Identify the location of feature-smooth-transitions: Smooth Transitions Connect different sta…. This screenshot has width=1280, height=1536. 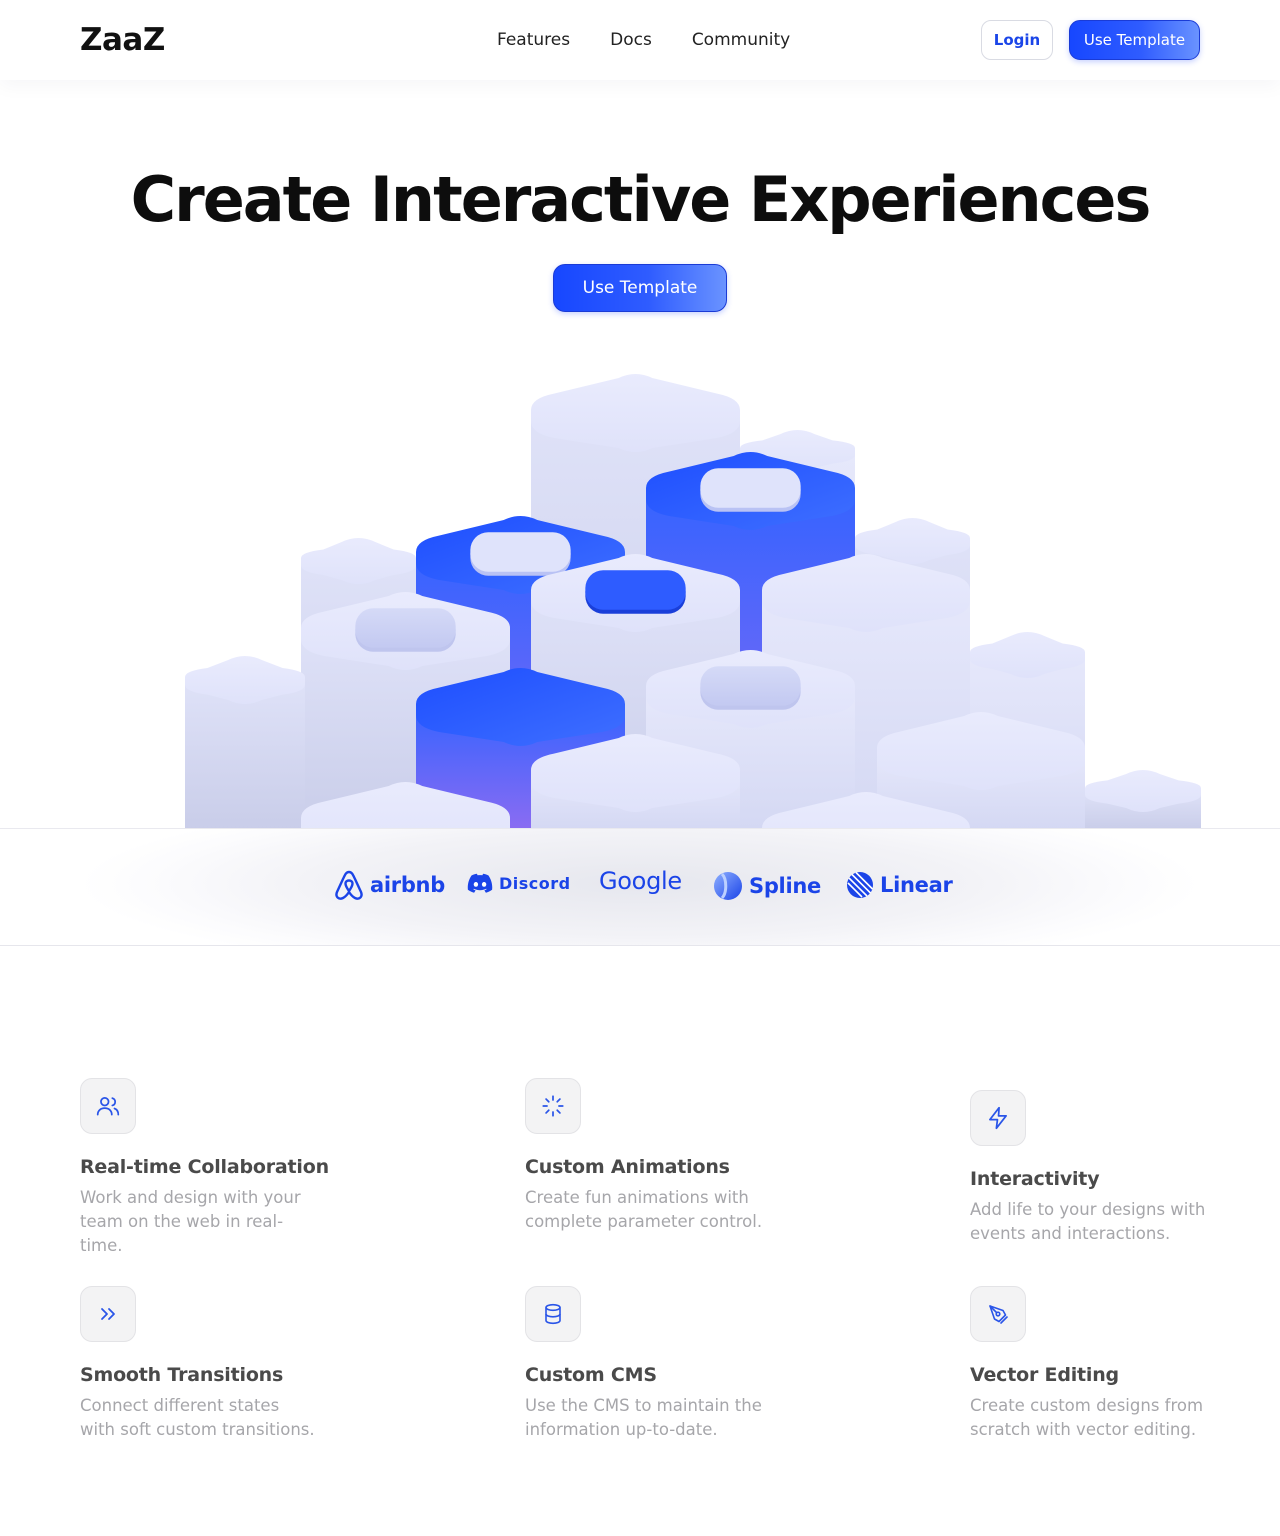
(210, 1364).